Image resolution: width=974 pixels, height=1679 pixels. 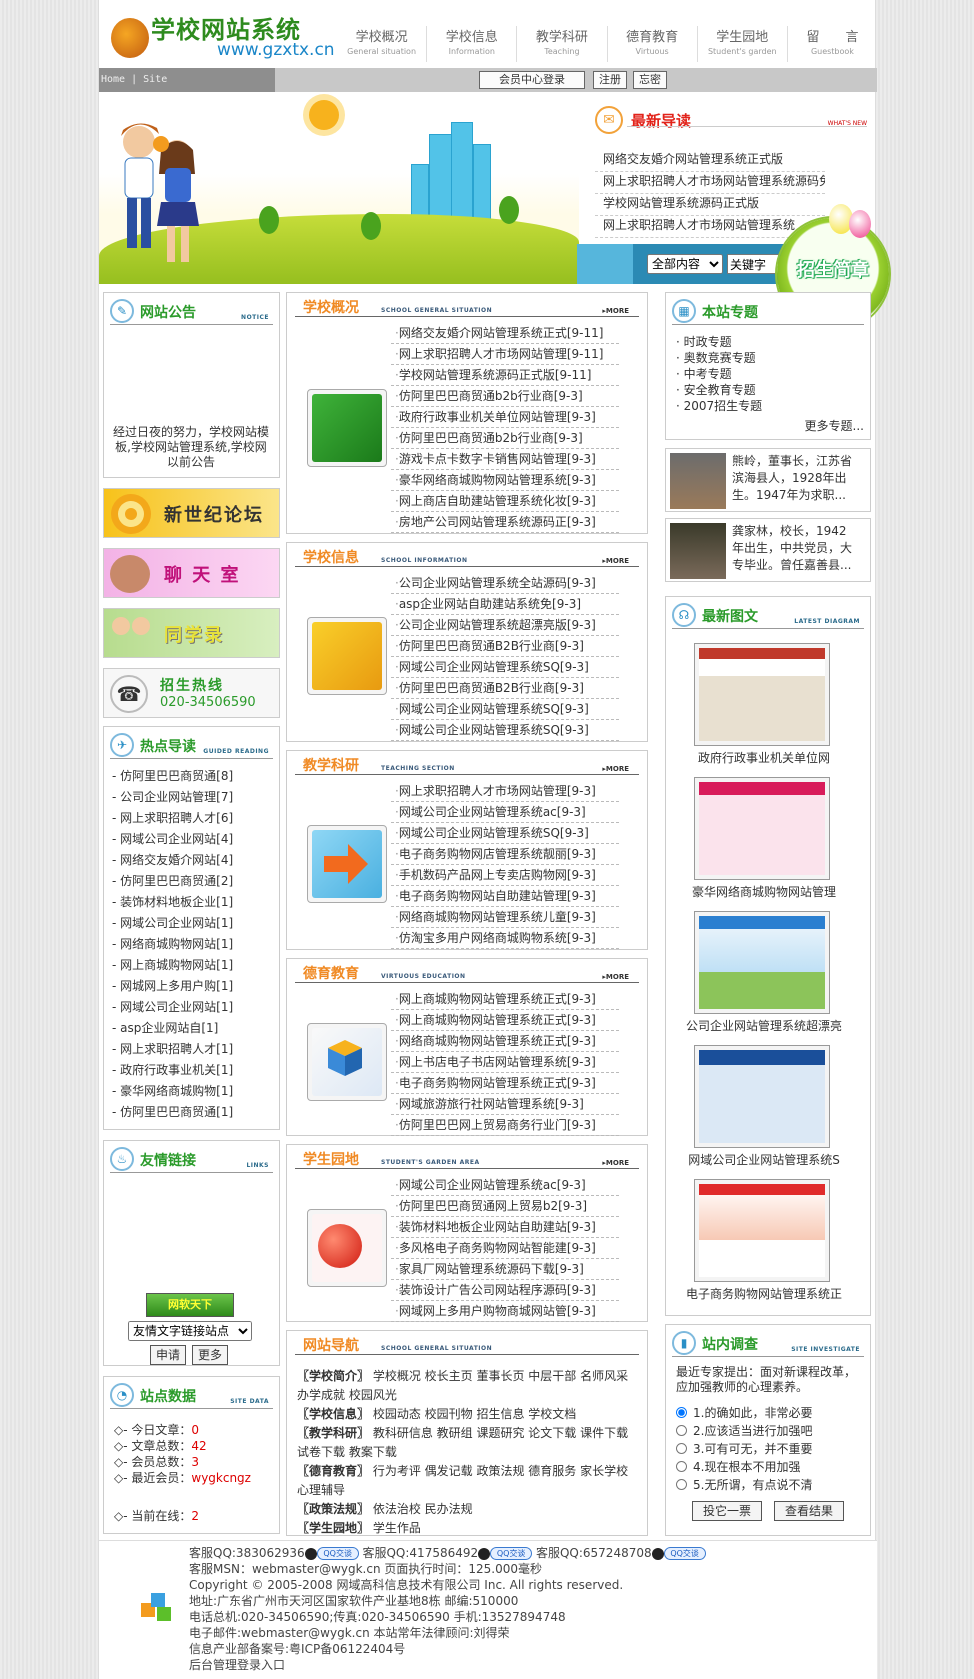 What do you see at coordinates (505, 854) in the screenshot?
I see `list-item: ·电子商务购物网店管理系统靓丽[9-3]` at bounding box center [505, 854].